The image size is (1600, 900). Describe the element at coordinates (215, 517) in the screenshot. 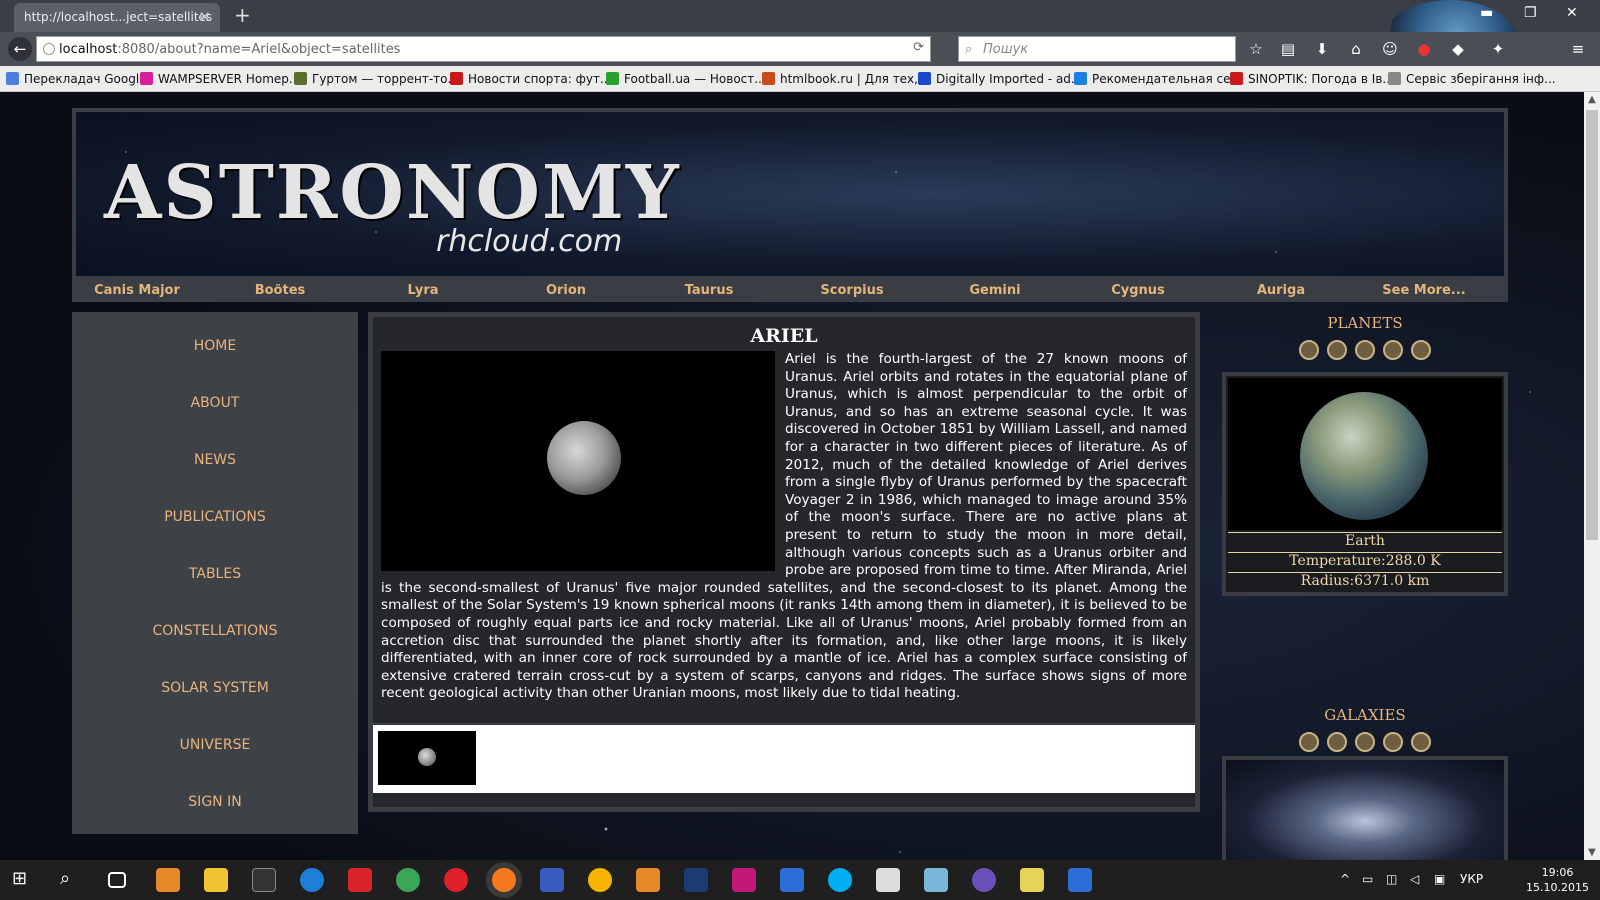

I see `sidebar-item-publications: PUBLICATIONS` at that location.